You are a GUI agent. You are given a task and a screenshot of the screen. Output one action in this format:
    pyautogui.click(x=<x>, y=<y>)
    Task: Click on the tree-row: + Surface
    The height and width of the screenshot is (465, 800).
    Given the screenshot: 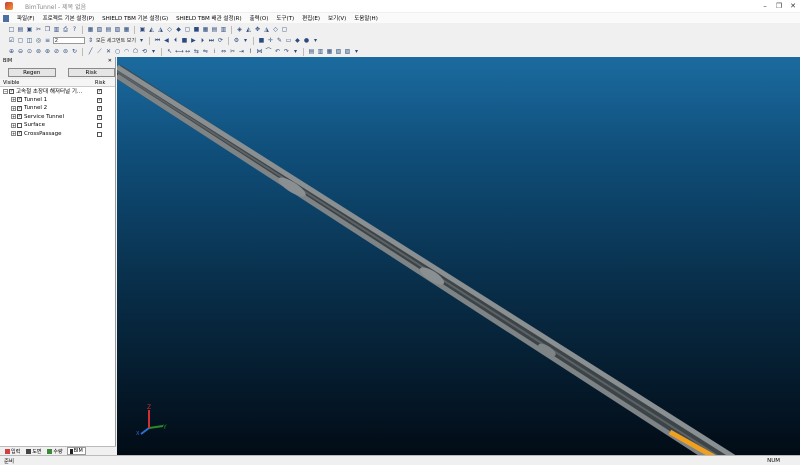 What is the action you would take?
    pyautogui.click(x=57, y=125)
    